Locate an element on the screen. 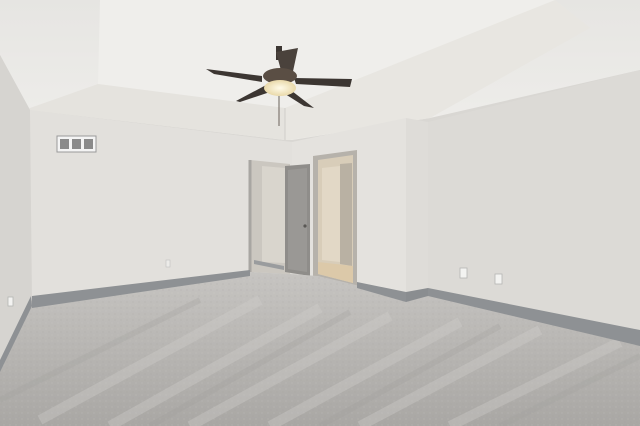  fan-light-globe is located at coordinates (280, 88).